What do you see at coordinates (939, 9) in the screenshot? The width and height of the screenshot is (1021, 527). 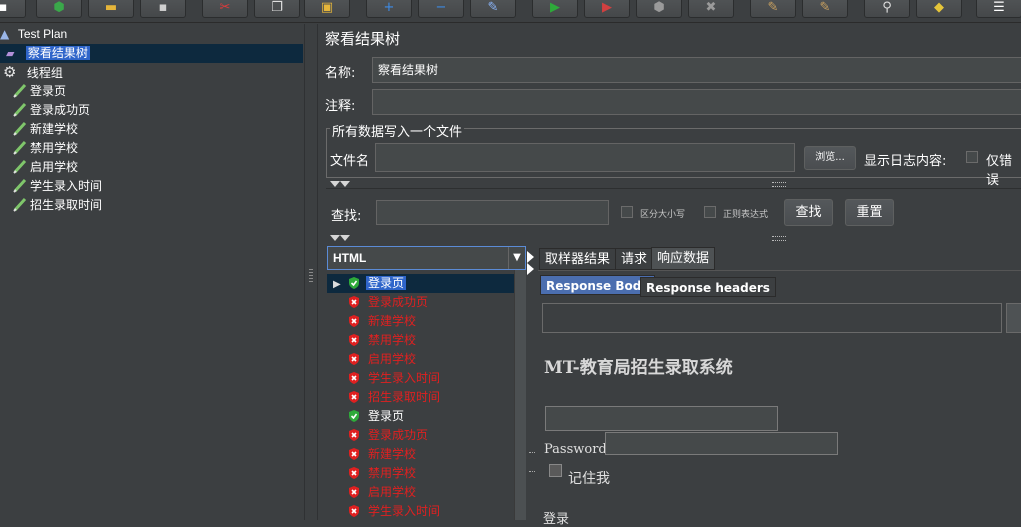 I see `reset-search-button: ◆` at bounding box center [939, 9].